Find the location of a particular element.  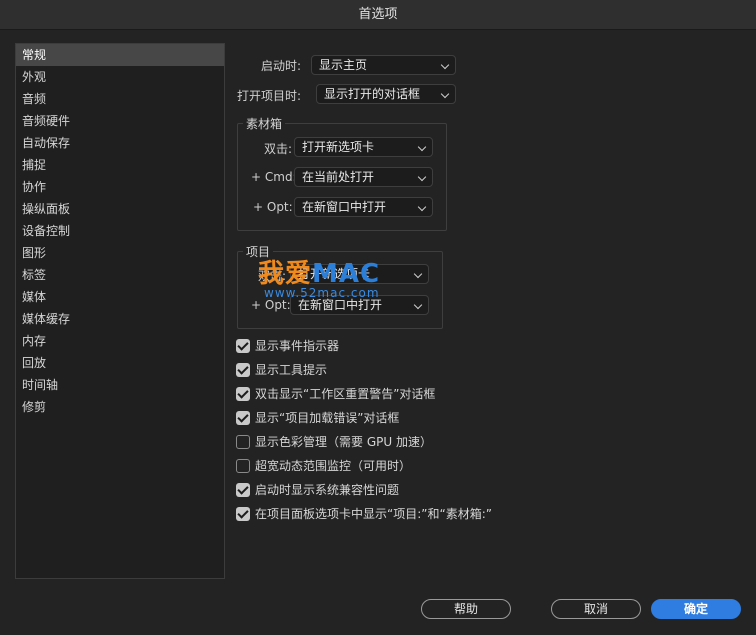

checkbox-row-tooltips: 显示工具提示 is located at coordinates (281, 371).